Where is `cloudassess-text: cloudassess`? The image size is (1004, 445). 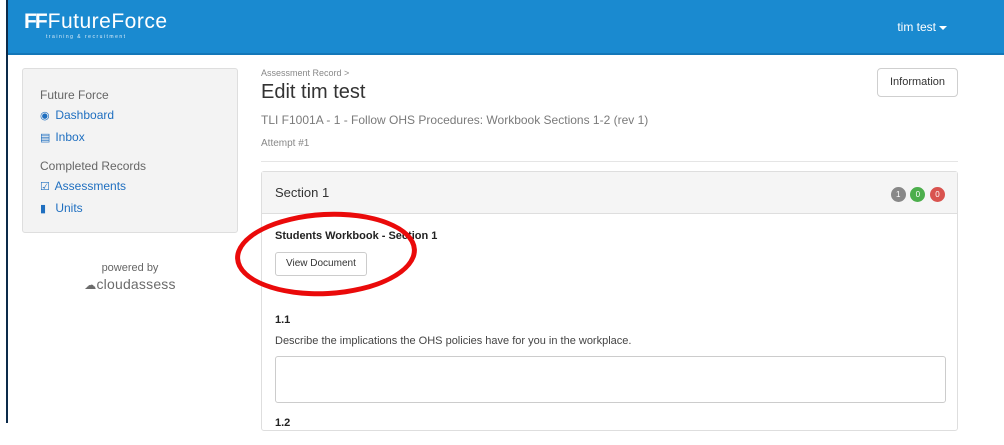
cloudassess-text: cloudassess is located at coordinates (136, 284).